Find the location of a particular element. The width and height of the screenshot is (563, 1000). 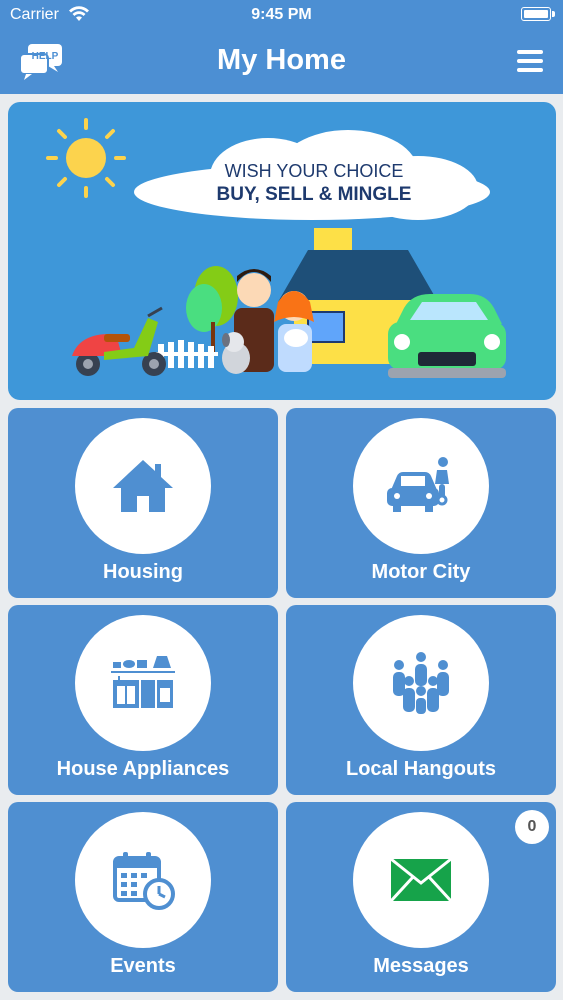

housing-icon-circle is located at coordinates (143, 486).